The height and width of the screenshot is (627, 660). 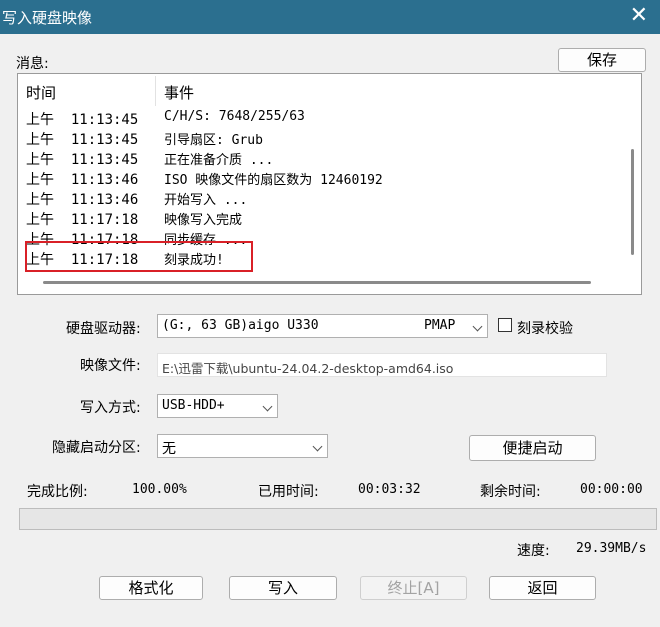 I want to click on write-method-select: USB-HDD+, so click(x=217, y=406).